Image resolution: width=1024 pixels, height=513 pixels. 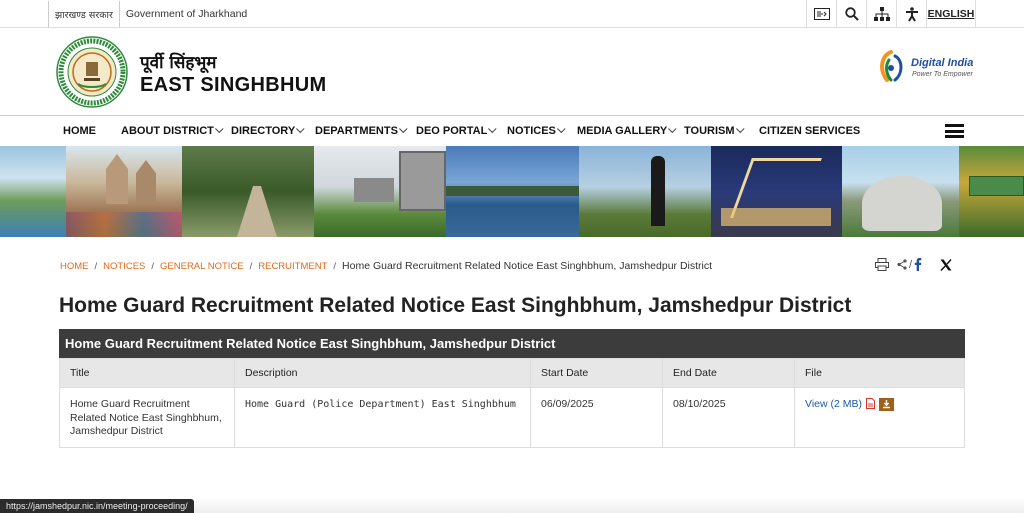 What do you see at coordinates (92, 72) in the screenshot?
I see `jharkhand-emblem-logo` at bounding box center [92, 72].